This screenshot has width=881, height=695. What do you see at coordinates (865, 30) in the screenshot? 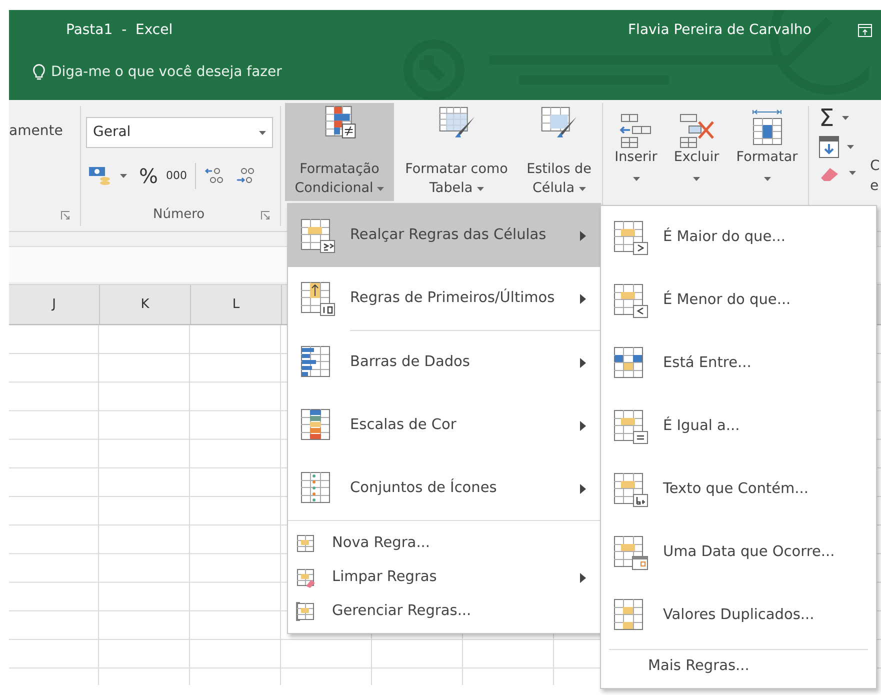
I see `ribbon-display-icon` at bounding box center [865, 30].